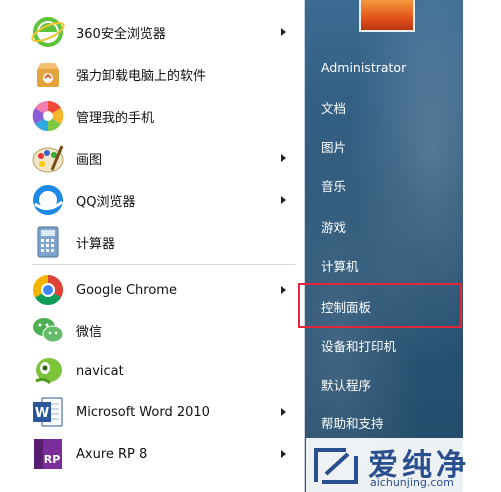 This screenshot has height=492, width=501. I want to click on right-item-documents: 文档, so click(333, 107).